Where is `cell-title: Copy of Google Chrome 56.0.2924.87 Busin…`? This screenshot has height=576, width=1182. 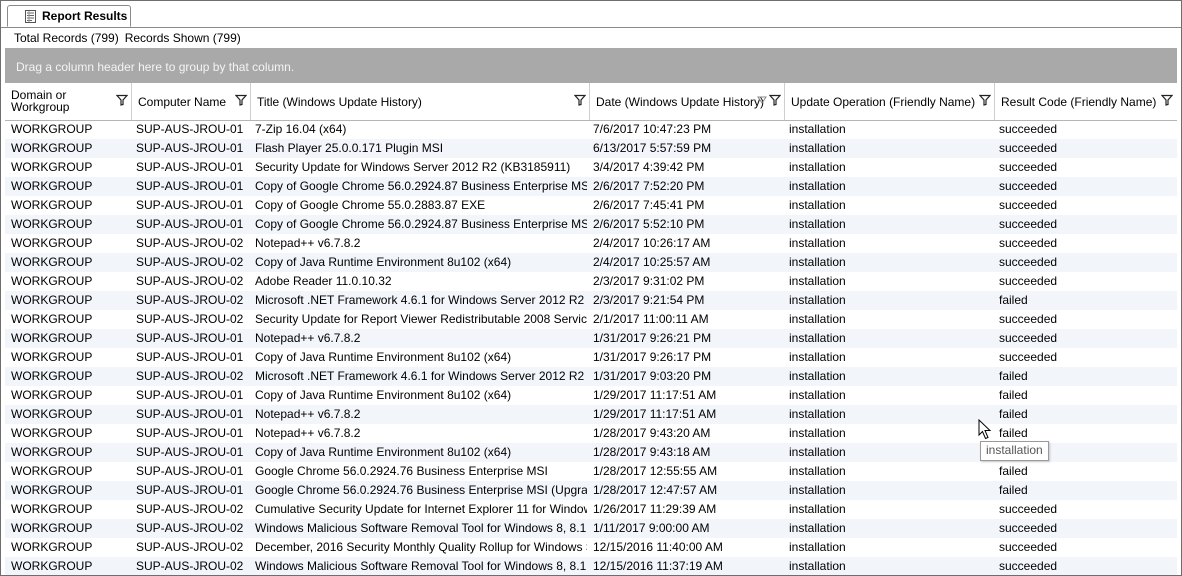 cell-title: Copy of Google Chrome 56.0.2924.87 Busin… is located at coordinates (421, 186).